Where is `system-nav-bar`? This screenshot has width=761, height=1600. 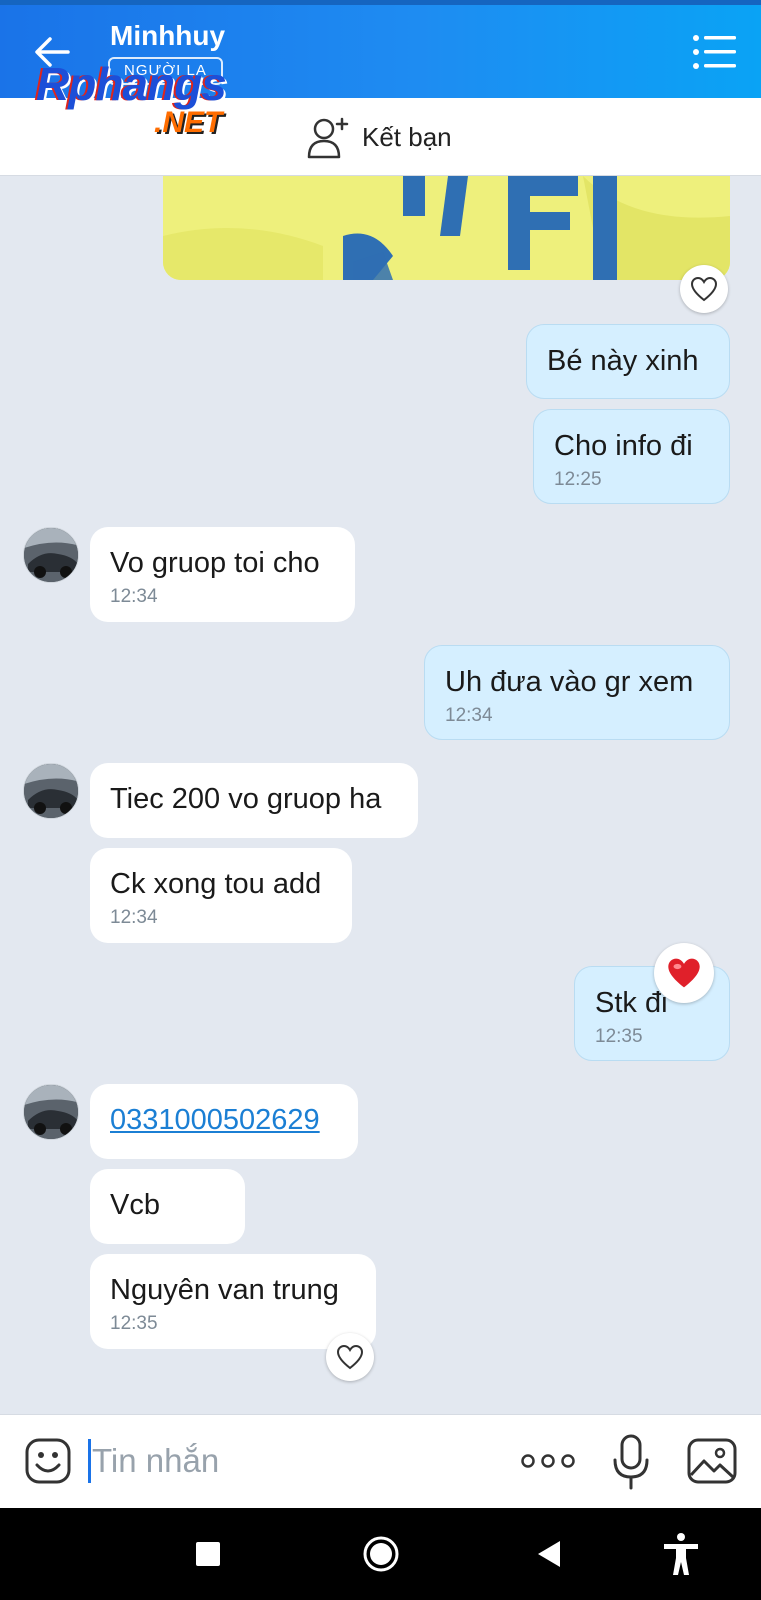 system-nav-bar is located at coordinates (380, 1554).